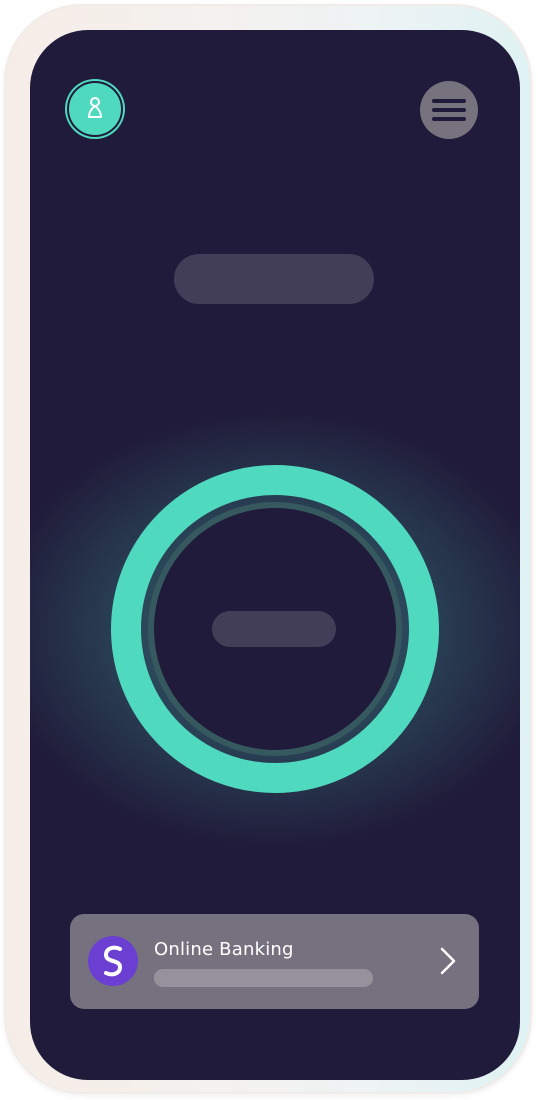  I want to click on person-icon, so click(95, 107).